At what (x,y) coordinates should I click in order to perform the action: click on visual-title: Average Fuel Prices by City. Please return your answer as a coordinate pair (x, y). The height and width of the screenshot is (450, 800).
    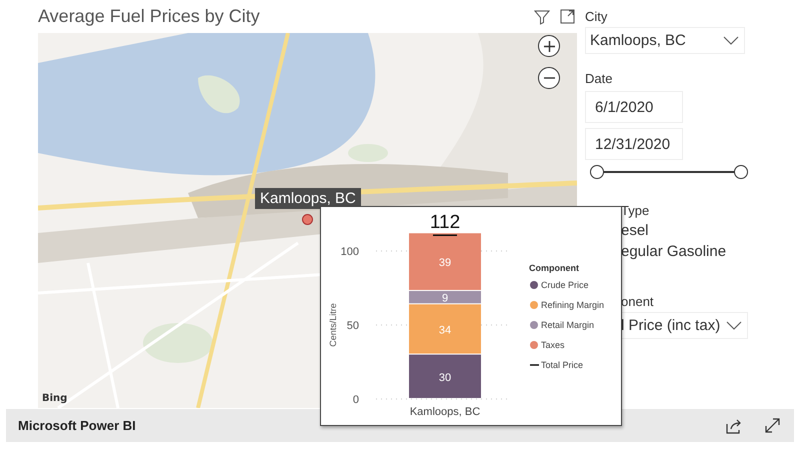
    Looking at the image, I should click on (149, 16).